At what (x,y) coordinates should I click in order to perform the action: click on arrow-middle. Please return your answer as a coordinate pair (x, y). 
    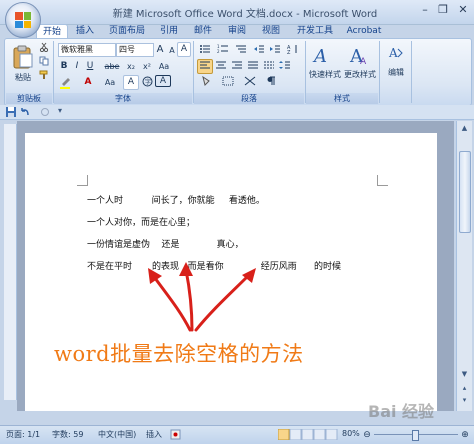
    Looking at the image, I should click on (189, 300).